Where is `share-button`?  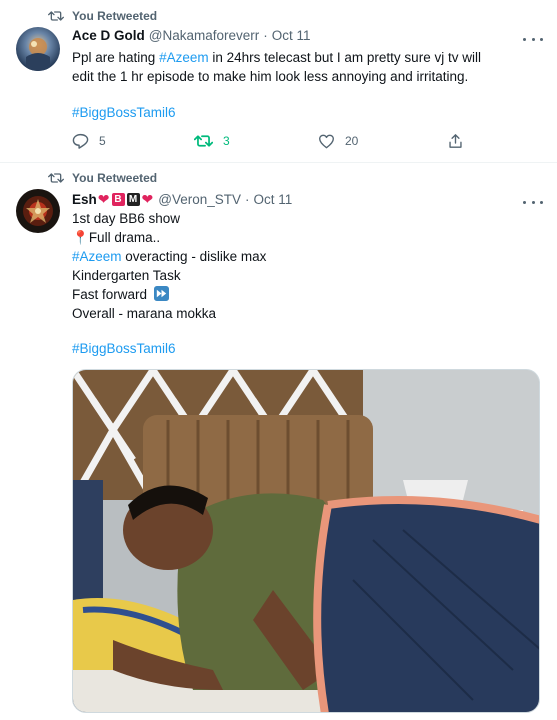
share-button is located at coordinates (455, 141).